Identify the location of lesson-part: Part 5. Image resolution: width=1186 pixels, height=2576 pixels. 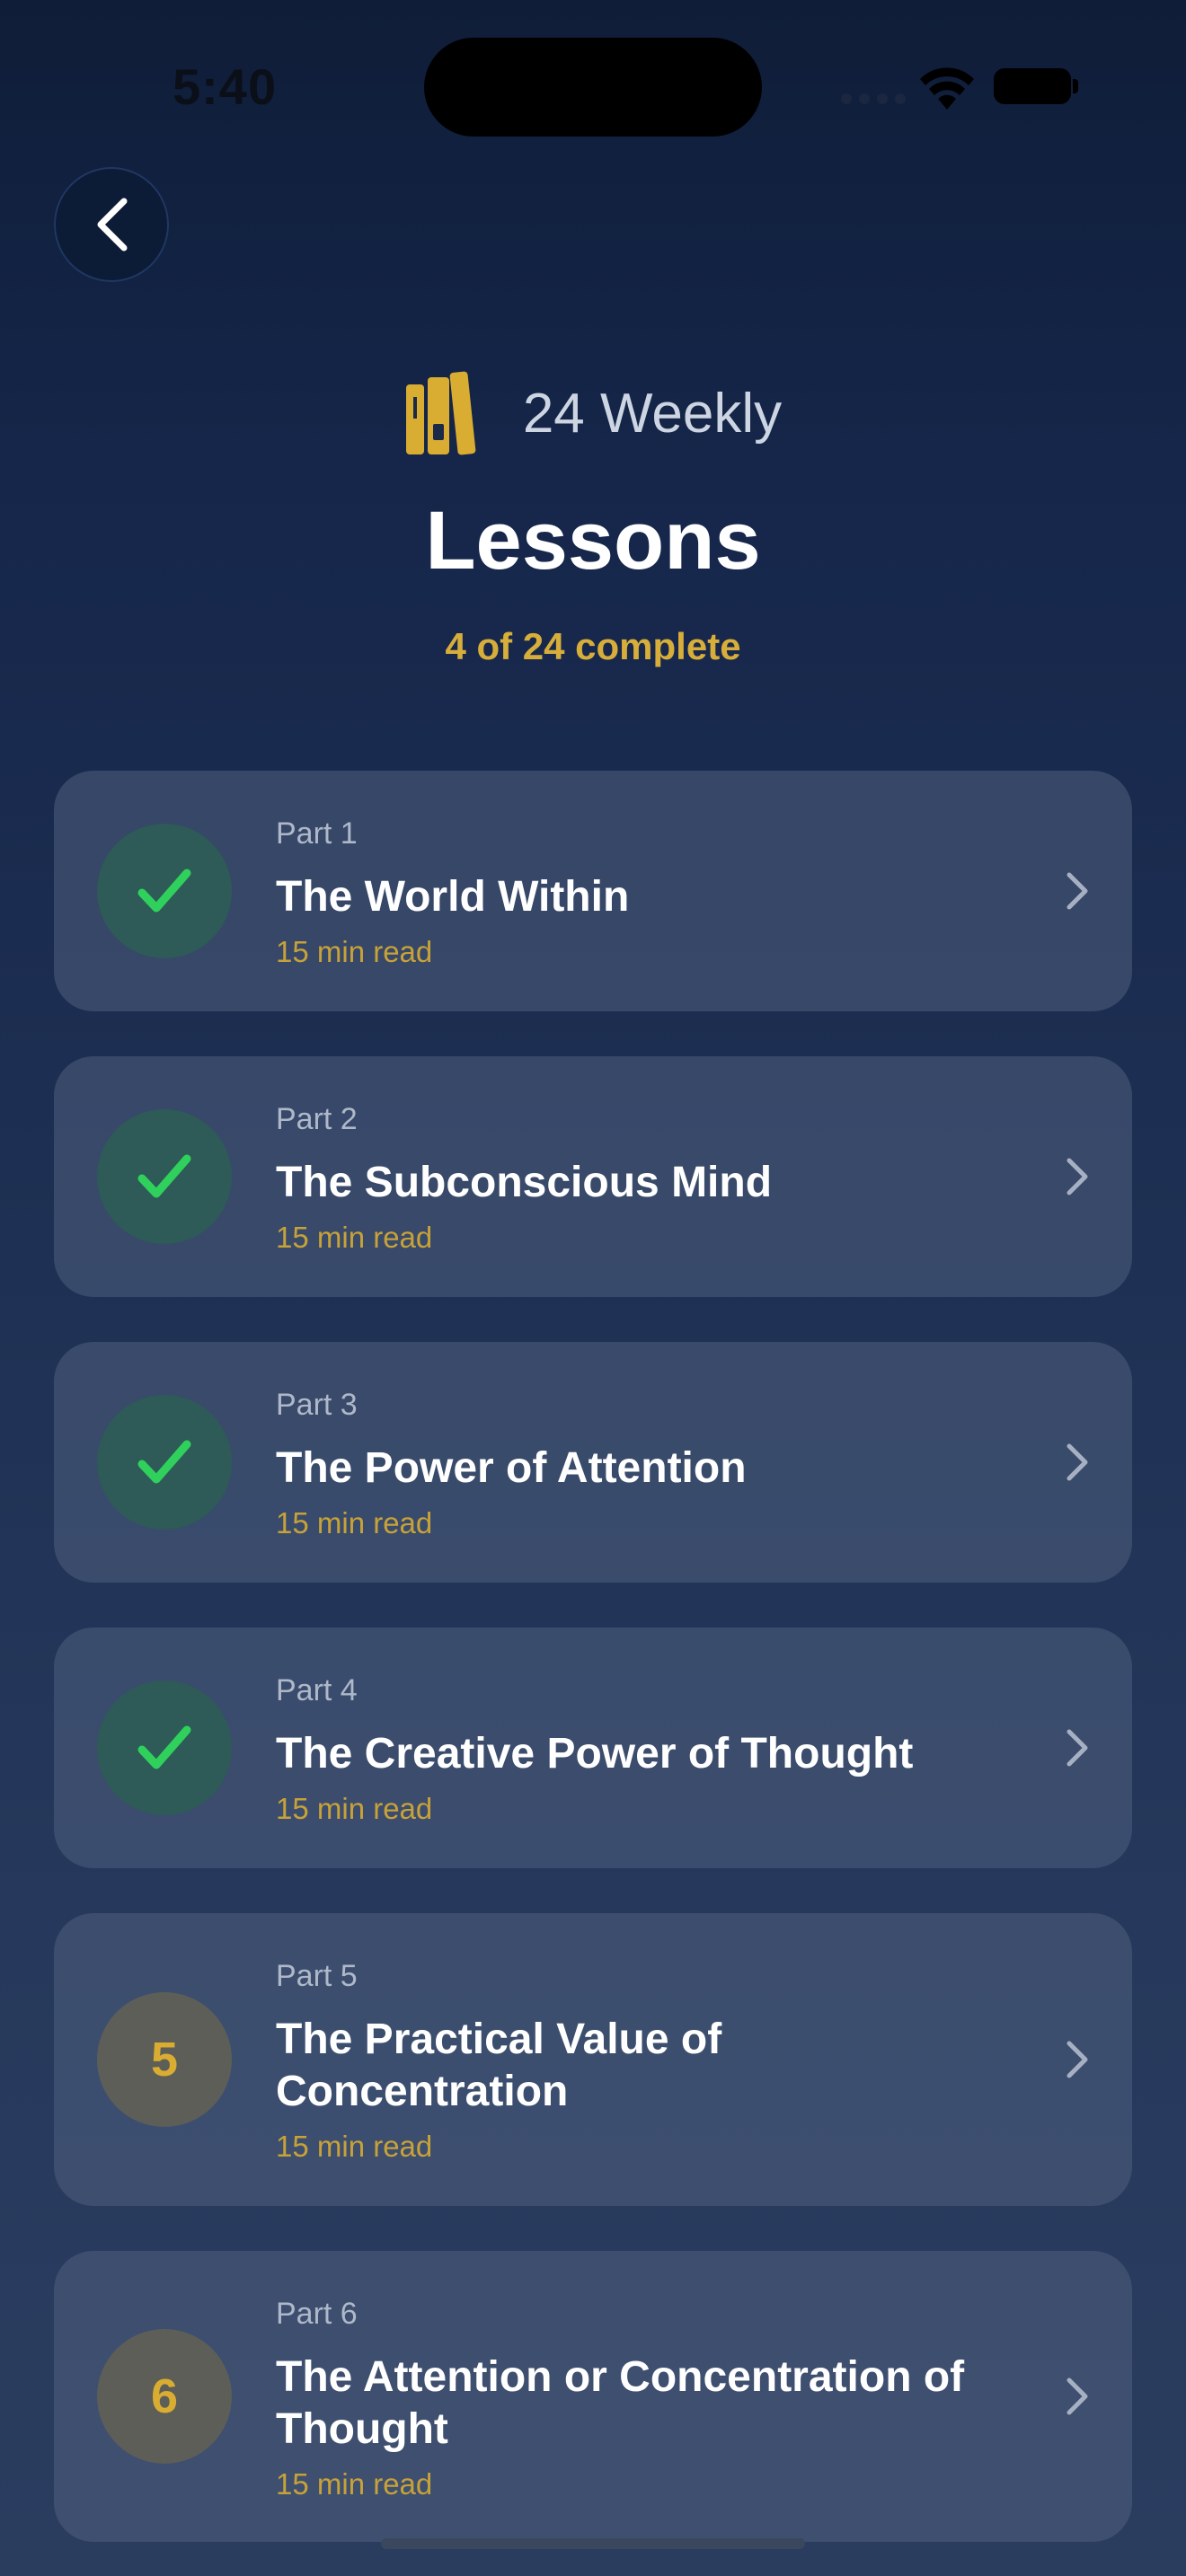
(317, 1976).